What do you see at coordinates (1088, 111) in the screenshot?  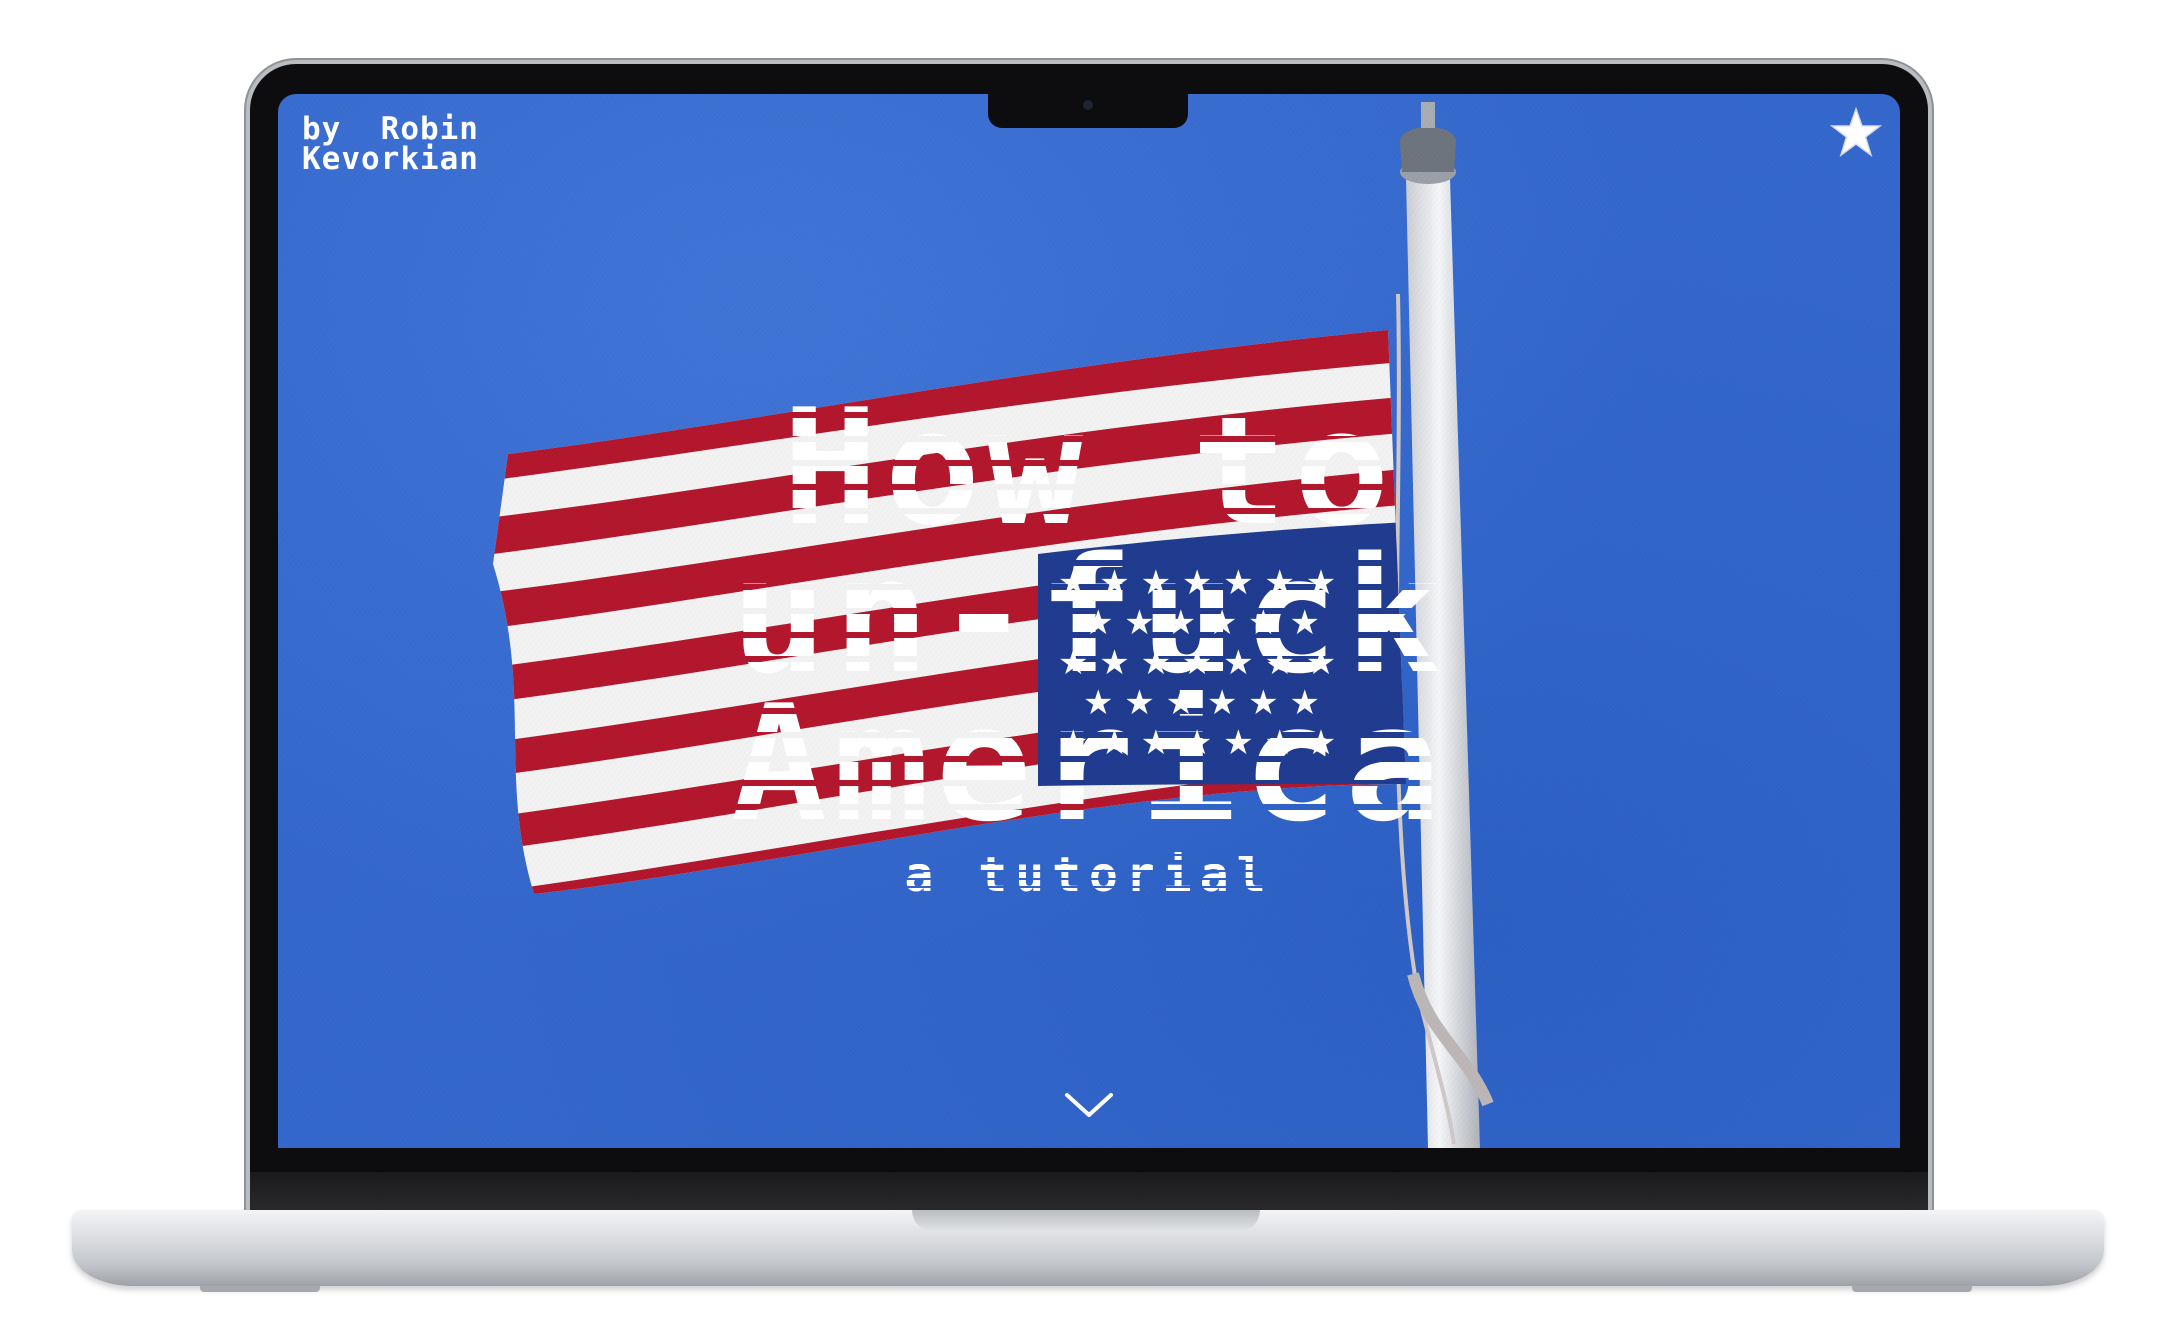 I see `camera-notch` at bounding box center [1088, 111].